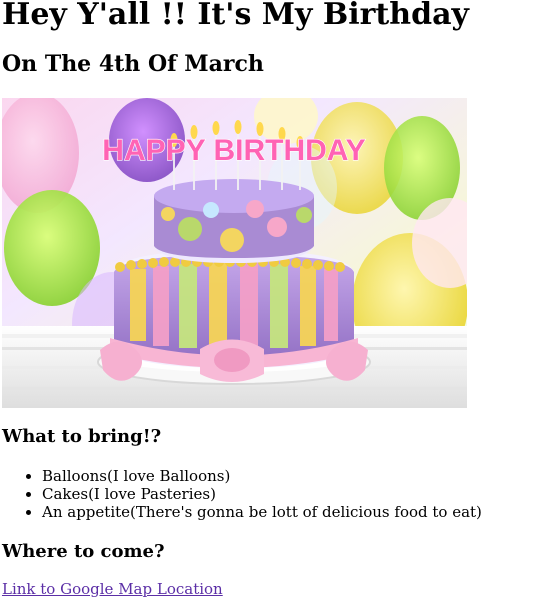  What do you see at coordinates (83, 551) in the screenshot?
I see `where-to-come-heading: Where to come?` at bounding box center [83, 551].